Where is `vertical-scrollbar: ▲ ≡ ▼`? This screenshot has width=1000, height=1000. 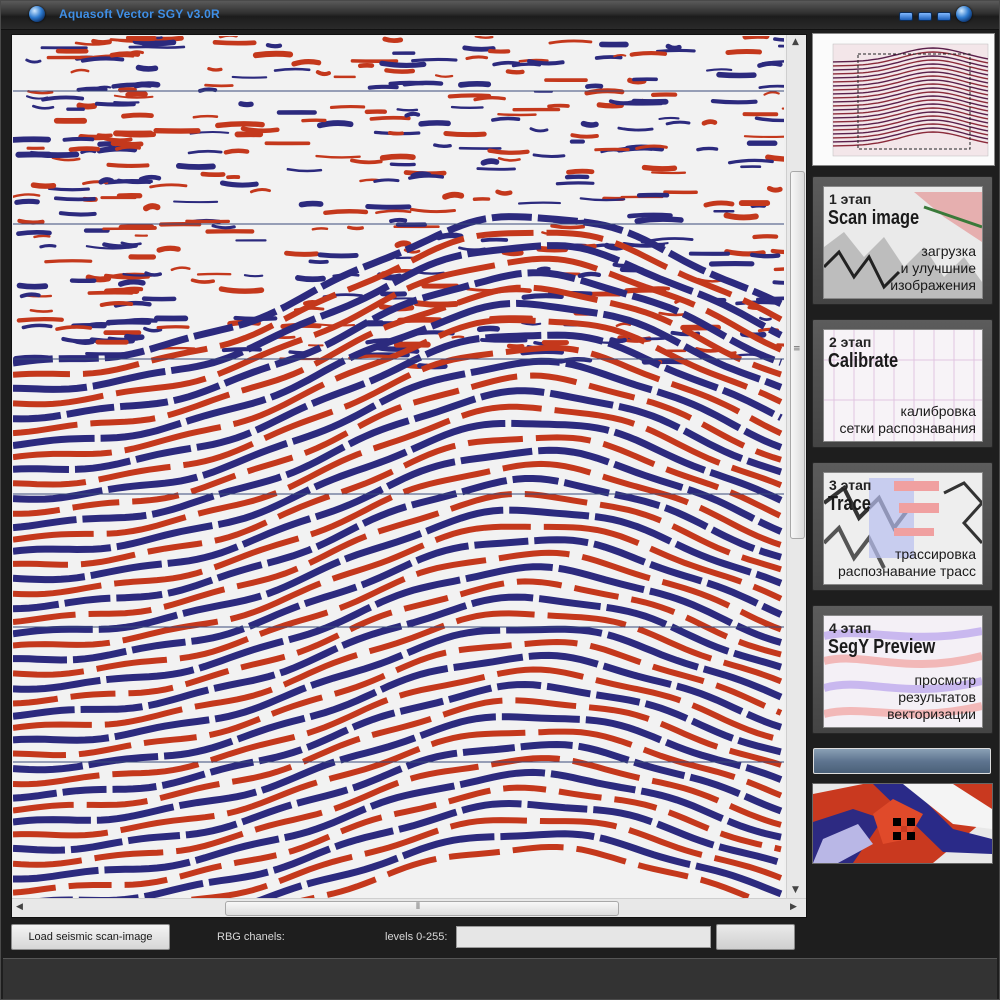
vertical-scrollbar: ▲ ≡ ▼ is located at coordinates (796, 466).